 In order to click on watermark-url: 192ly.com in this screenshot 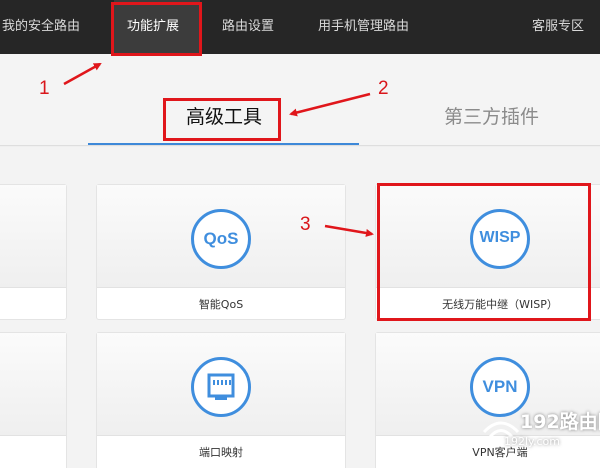, I will do `click(532, 441)`.